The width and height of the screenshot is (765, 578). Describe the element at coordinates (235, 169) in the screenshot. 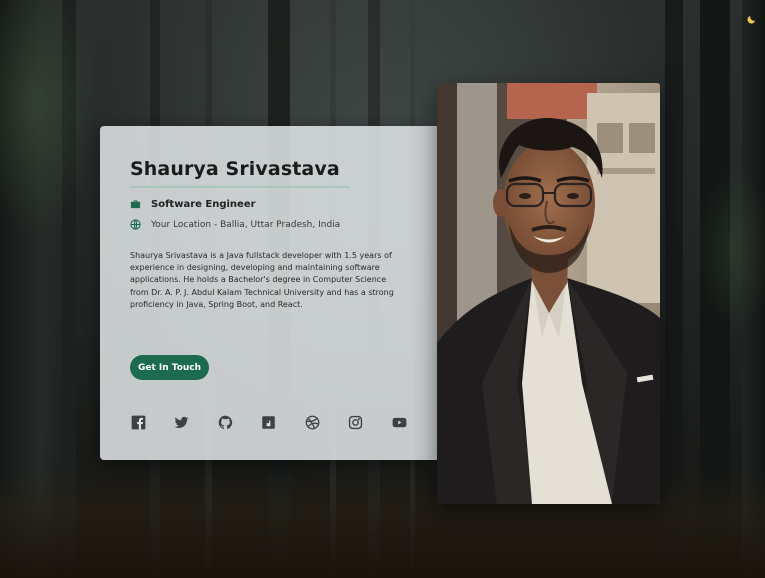

I see `profile-name: Shaurya Srivastava` at that location.